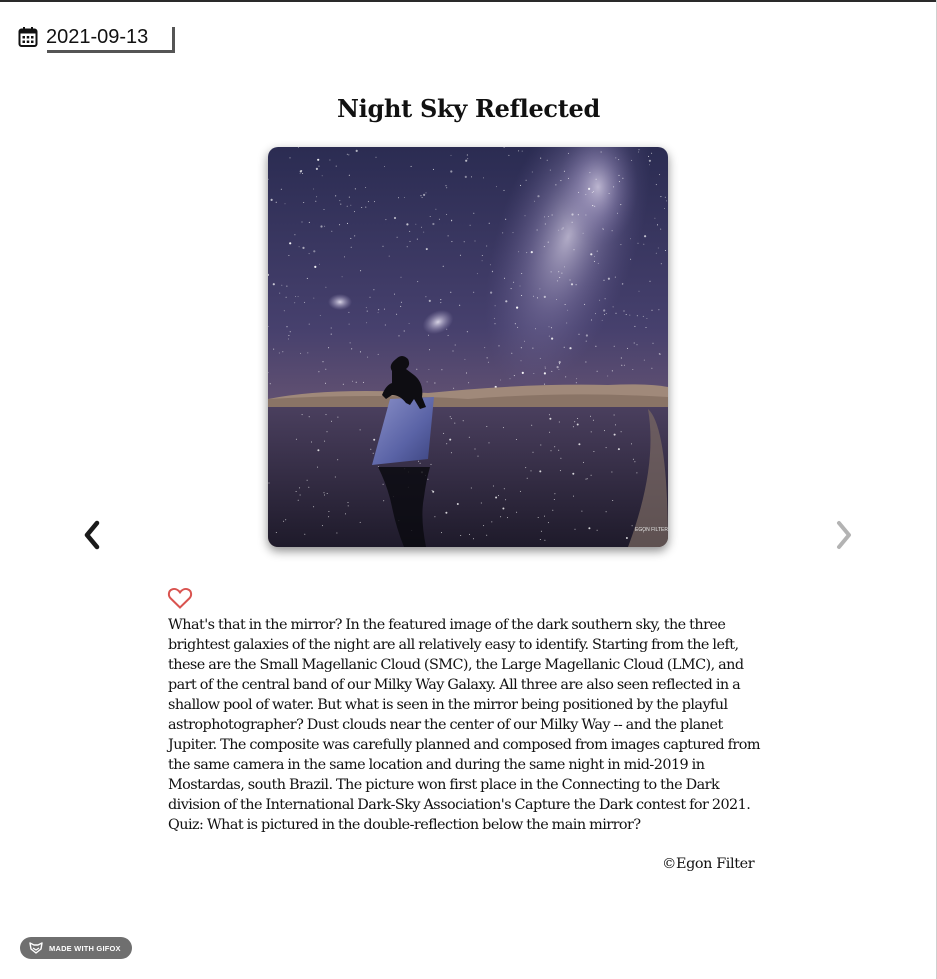  Describe the element at coordinates (708, 864) in the screenshot. I see `copyright-credit: ©Egon Filter` at that location.